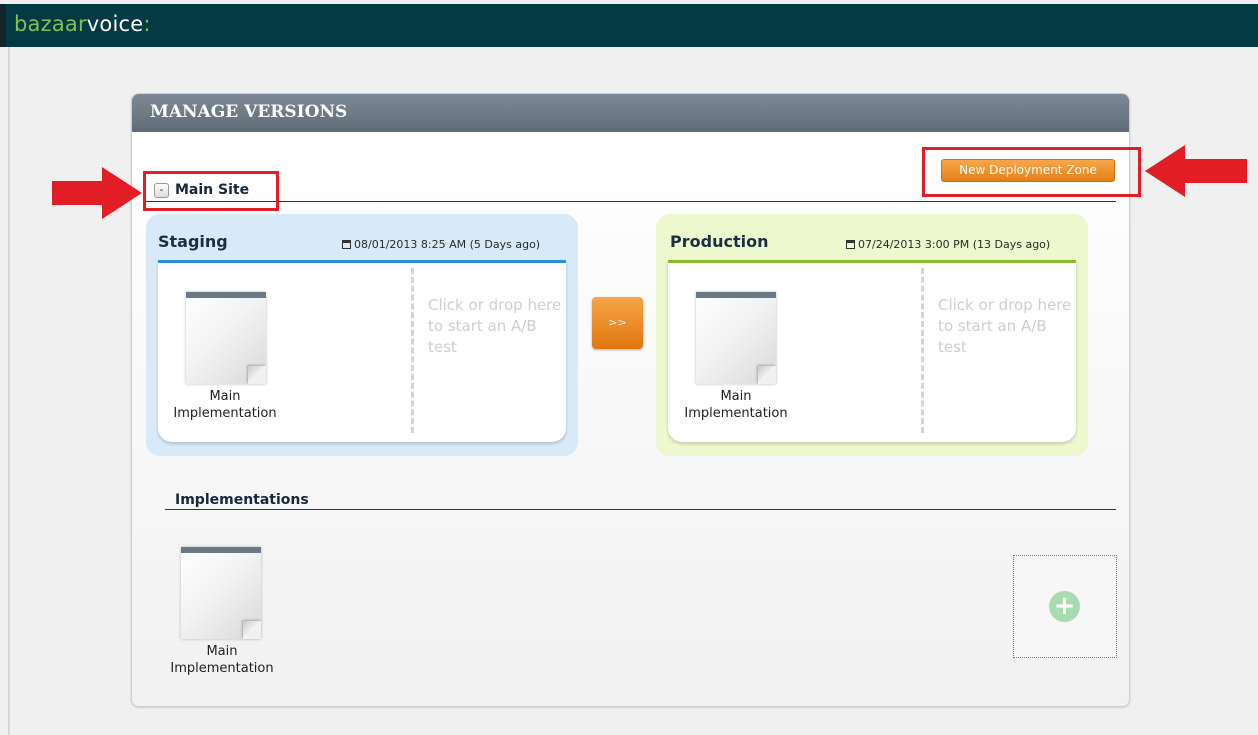 The height and width of the screenshot is (735, 1258). What do you see at coordinates (147, 24) in the screenshot?
I see `logo-text-colon: :` at bounding box center [147, 24].